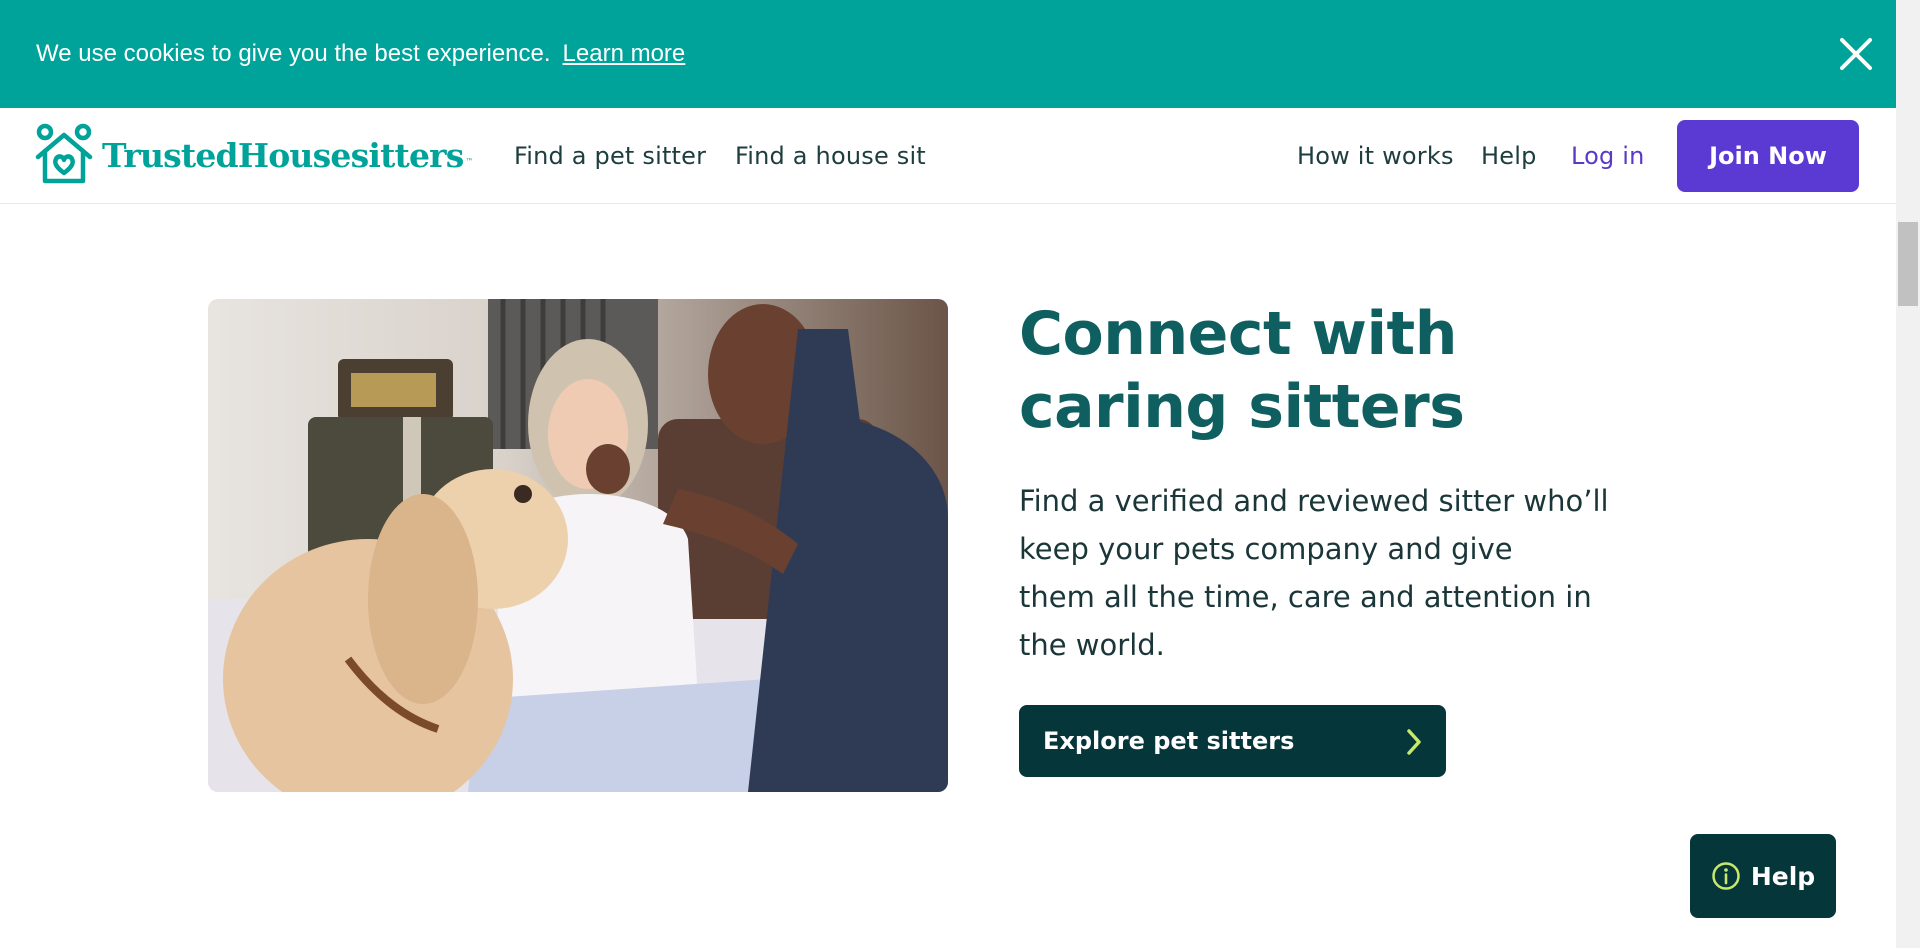 The image size is (1920, 948). What do you see at coordinates (1908, 264) in the screenshot?
I see `scrollbar-thumb` at bounding box center [1908, 264].